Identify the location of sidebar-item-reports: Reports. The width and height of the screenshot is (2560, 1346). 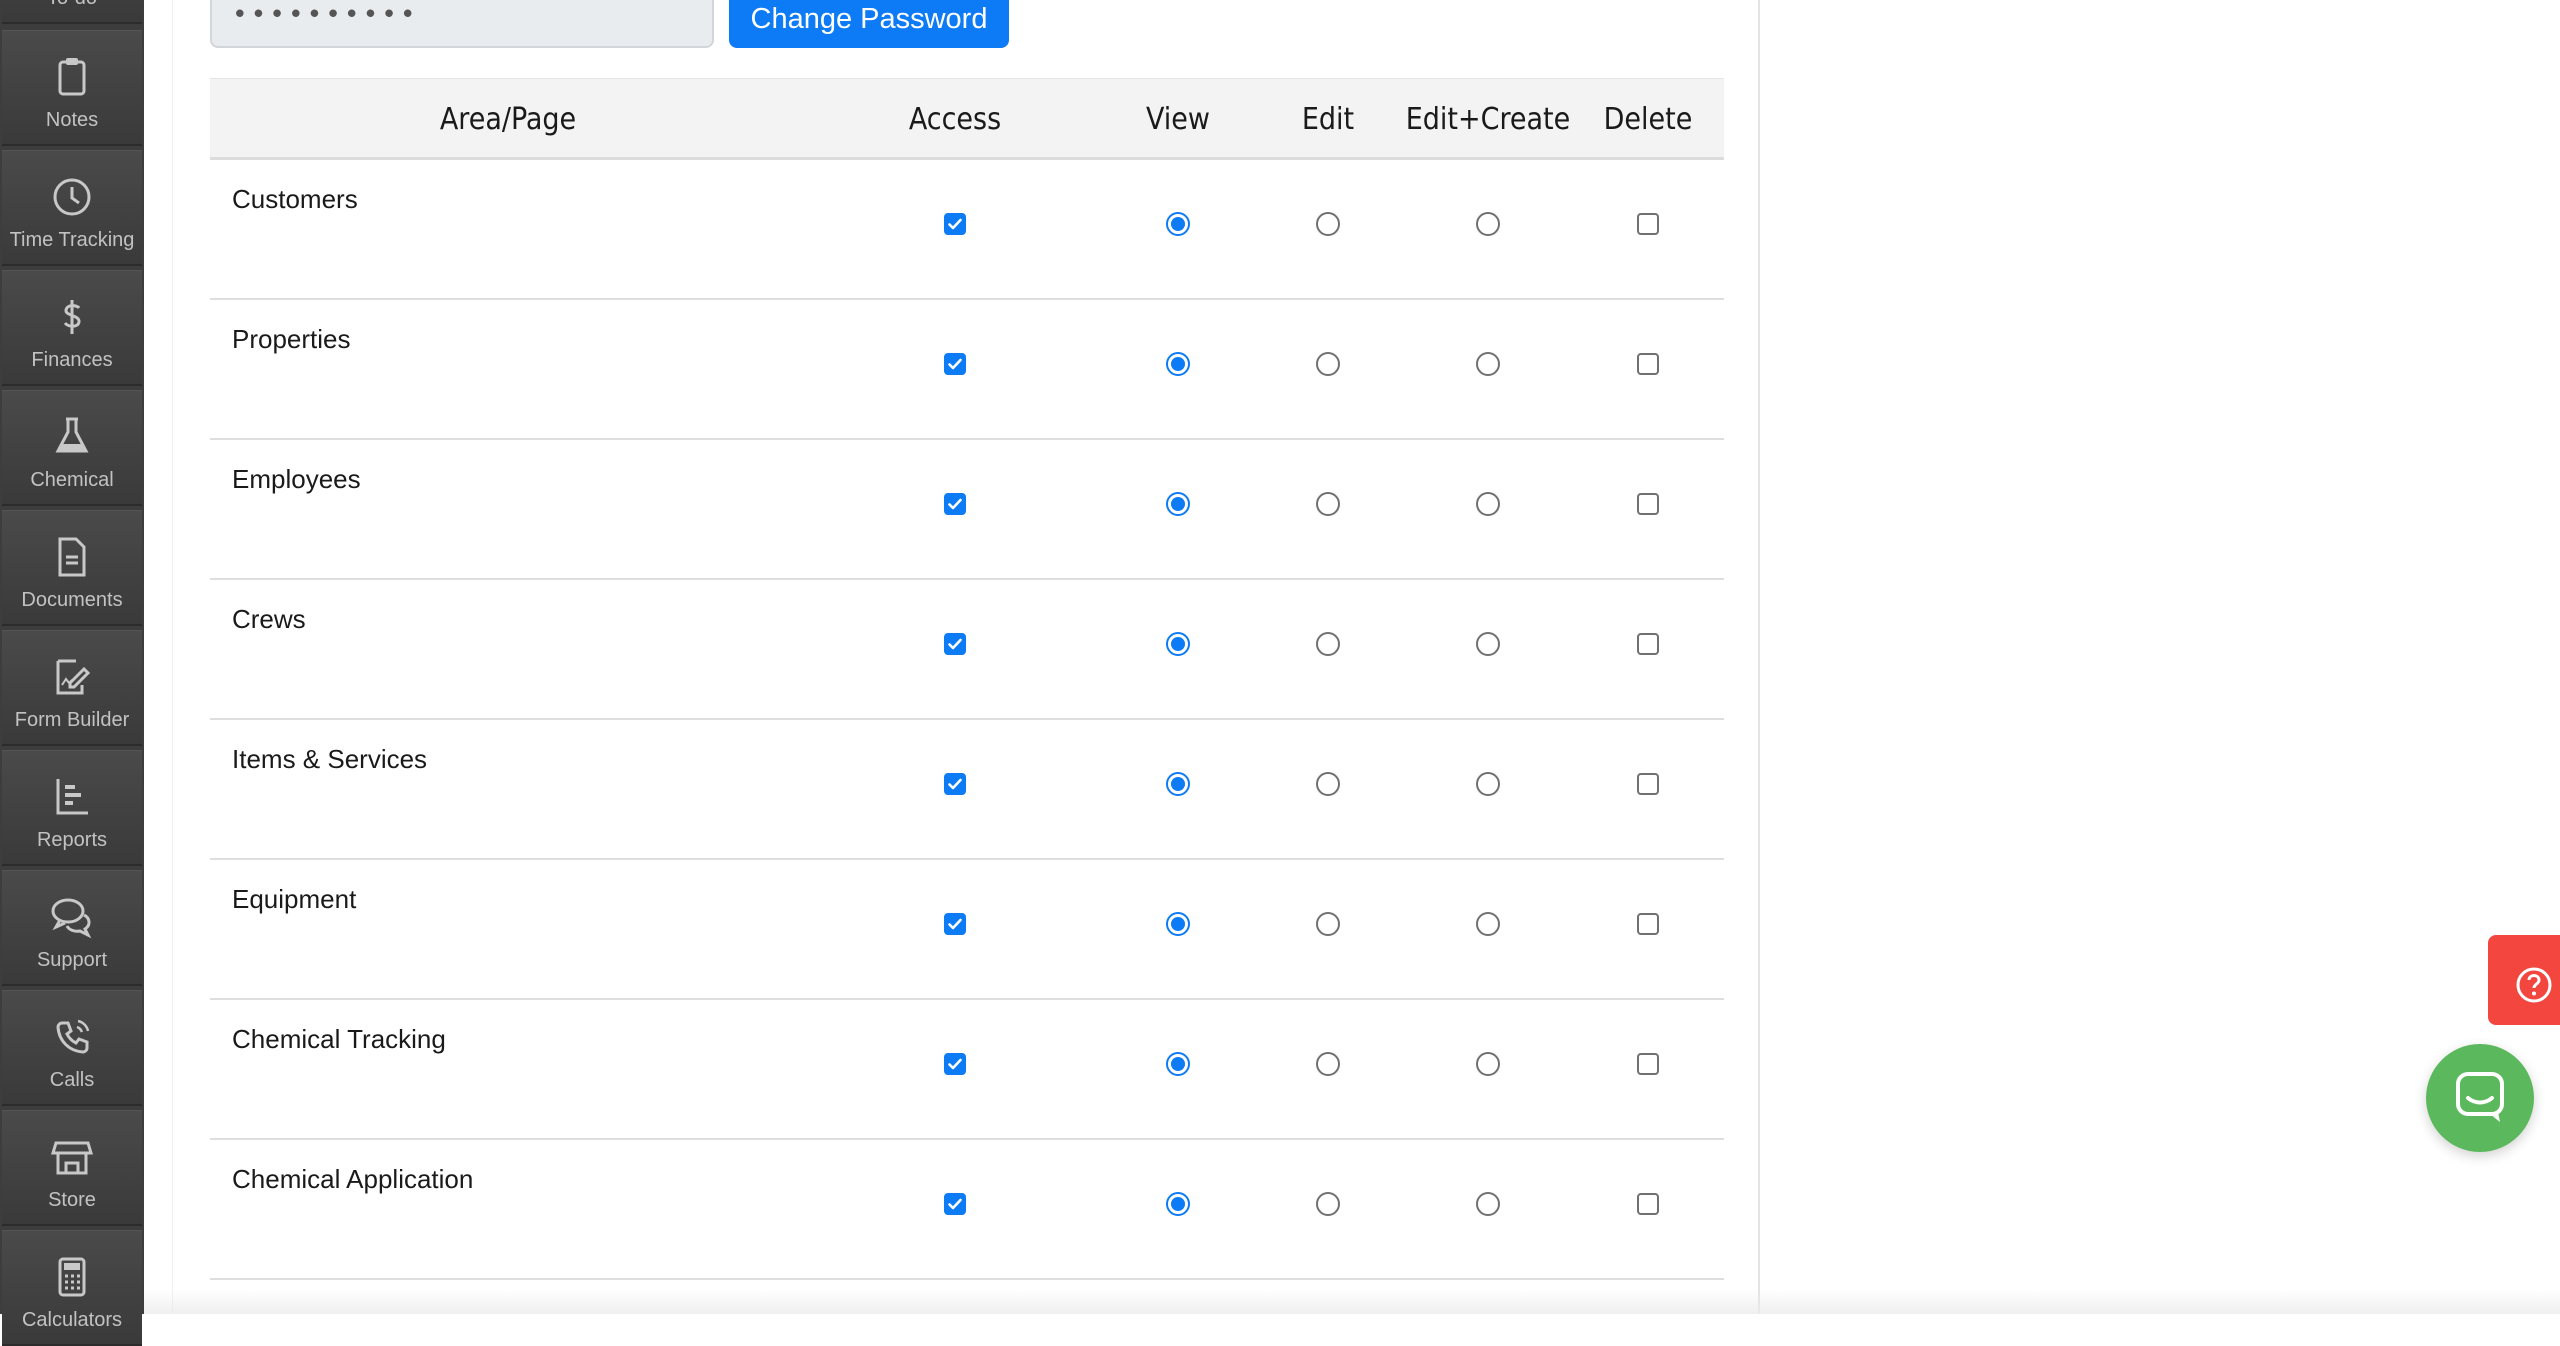
(72, 808).